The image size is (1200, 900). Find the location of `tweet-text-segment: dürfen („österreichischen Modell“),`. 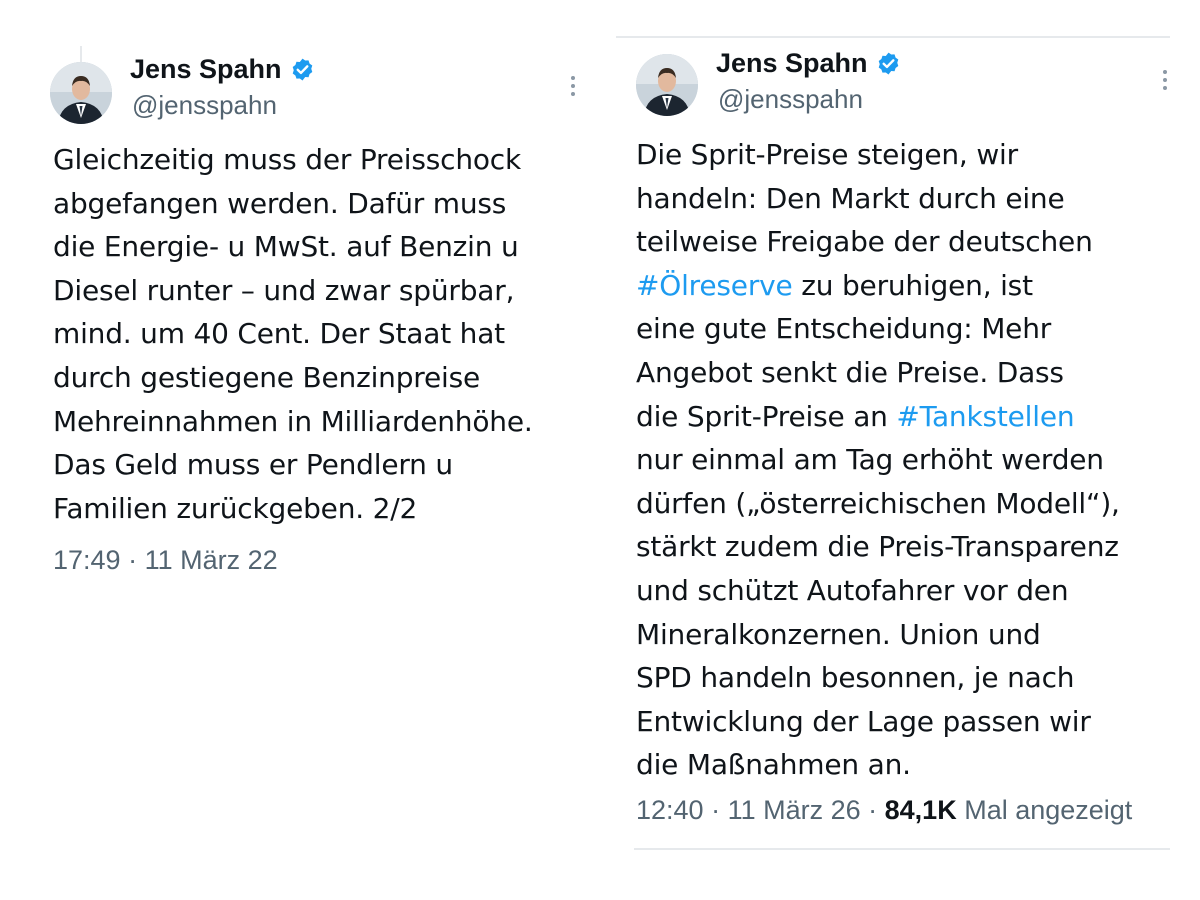

tweet-text-segment: dürfen („österreichischen Modell“), is located at coordinates (878, 503).